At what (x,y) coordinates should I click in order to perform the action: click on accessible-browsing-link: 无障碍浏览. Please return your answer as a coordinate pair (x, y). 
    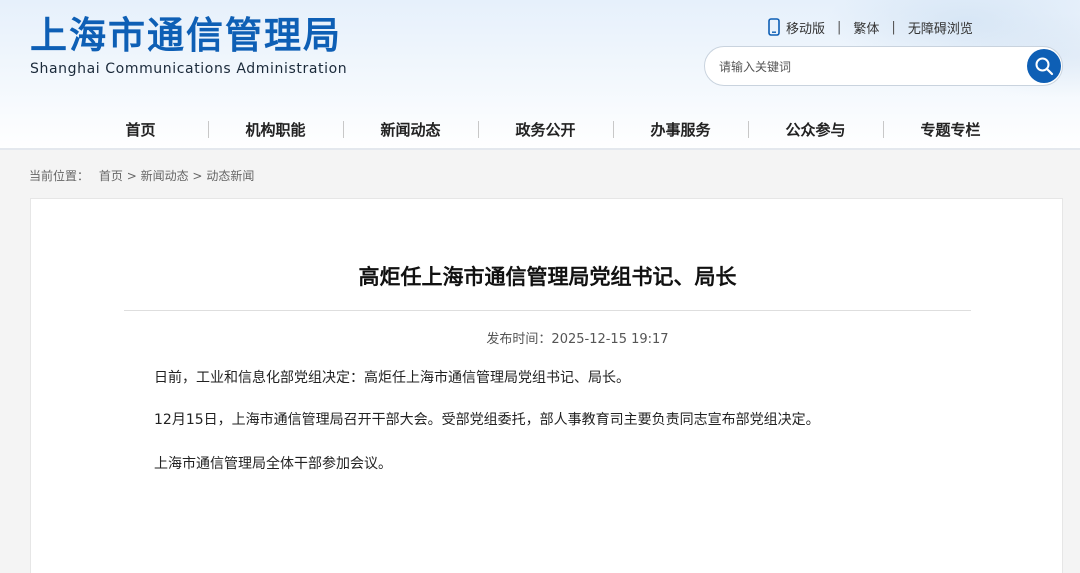
    Looking at the image, I should click on (940, 27).